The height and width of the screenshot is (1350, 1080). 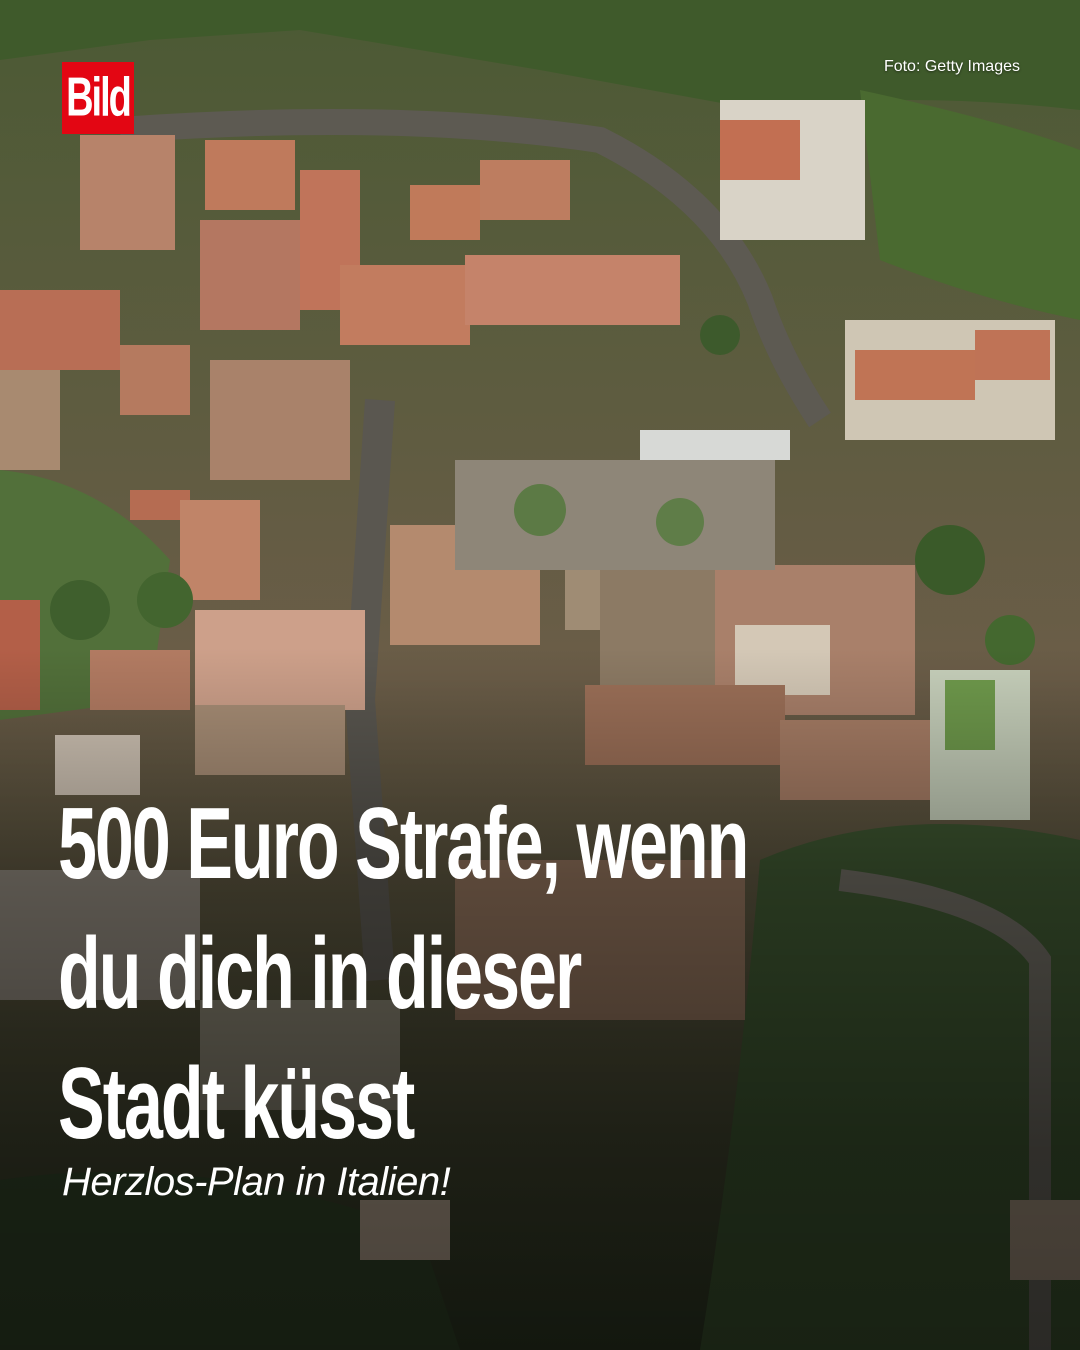 I want to click on photo-credit: Foto: Getty Images, so click(x=951, y=66).